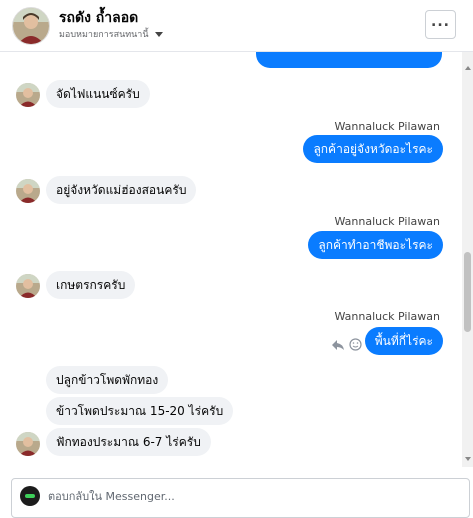 The image size is (473, 518). I want to click on message-bubble-incoming: จัดไฟแนนซ์ครับ, so click(98, 94).